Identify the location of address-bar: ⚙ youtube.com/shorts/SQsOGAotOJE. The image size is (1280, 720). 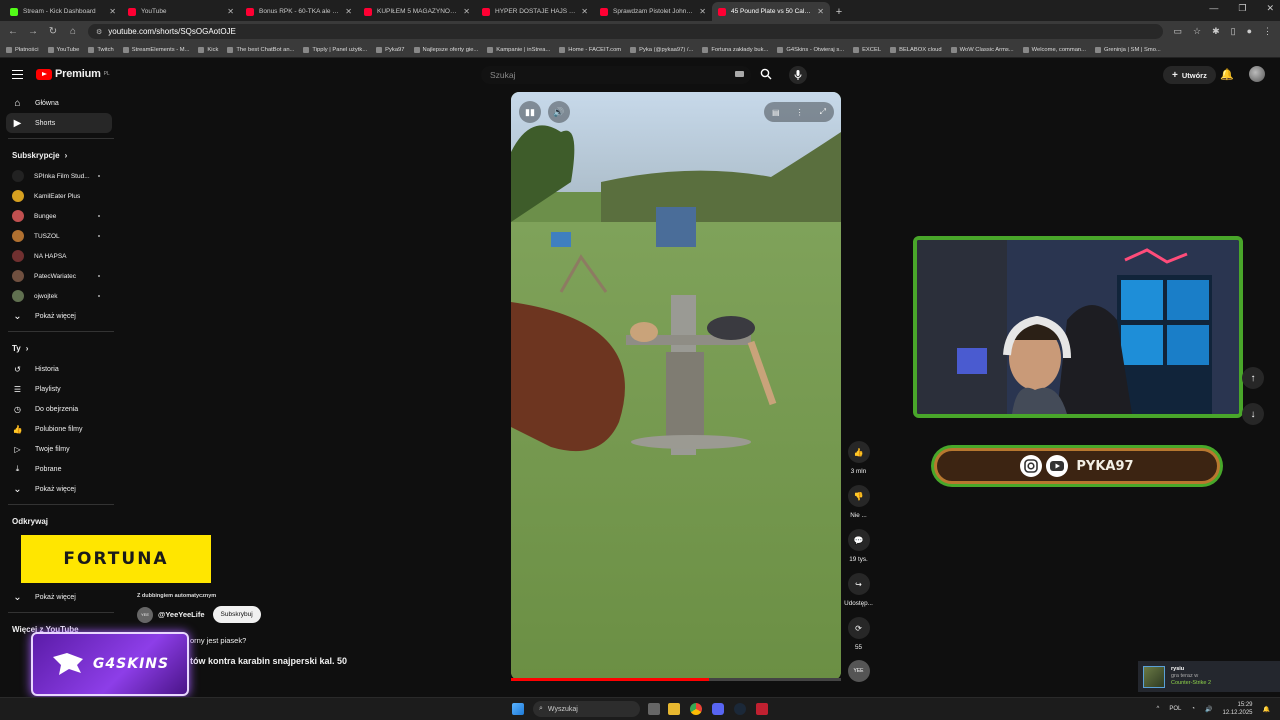
(626, 31).